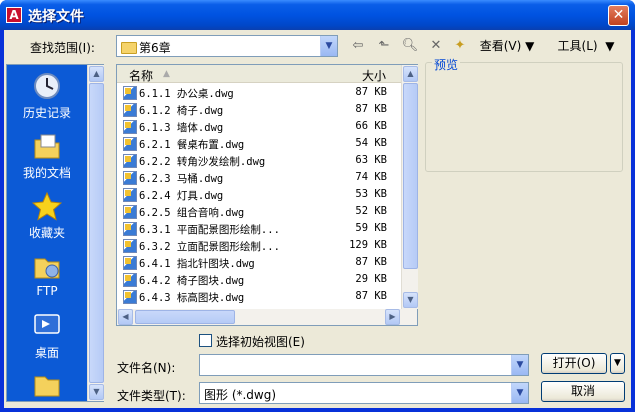  Describe the element at coordinates (446, 64) in the screenshot. I see `preview-label: 预览` at that location.